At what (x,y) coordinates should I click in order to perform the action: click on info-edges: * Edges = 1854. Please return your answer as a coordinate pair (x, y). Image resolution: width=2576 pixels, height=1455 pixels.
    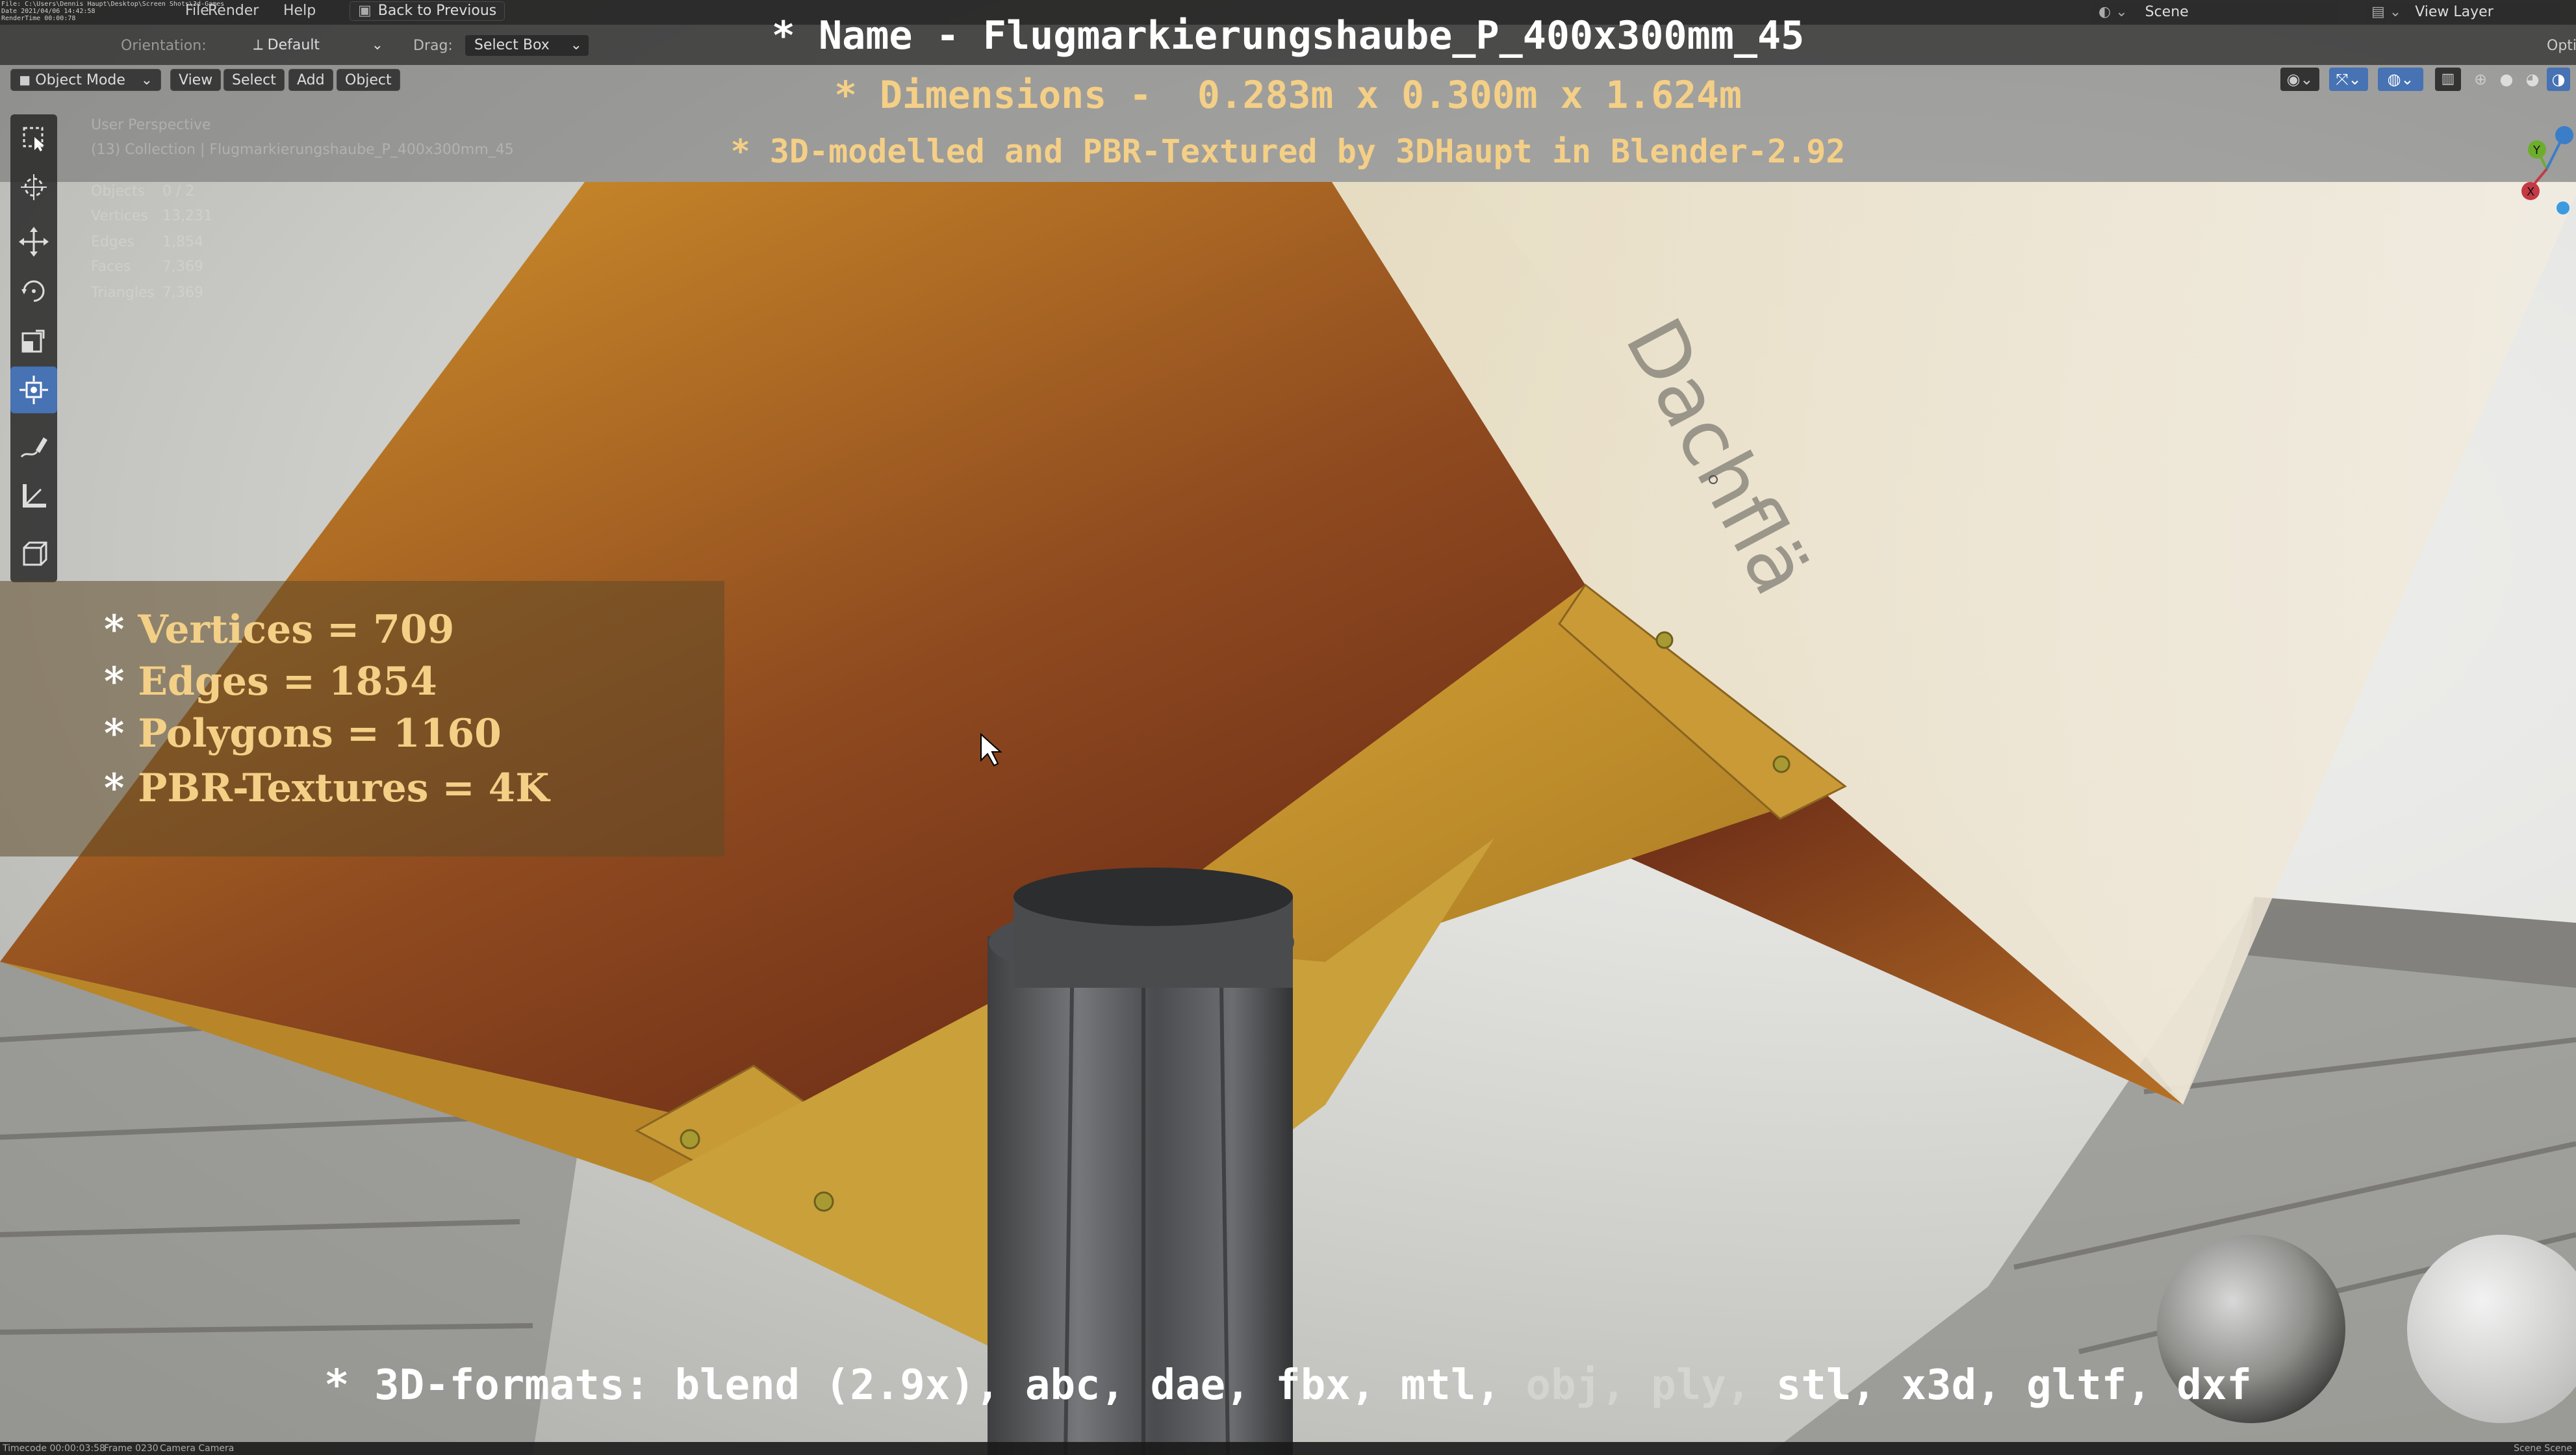
    Looking at the image, I should click on (270, 681).